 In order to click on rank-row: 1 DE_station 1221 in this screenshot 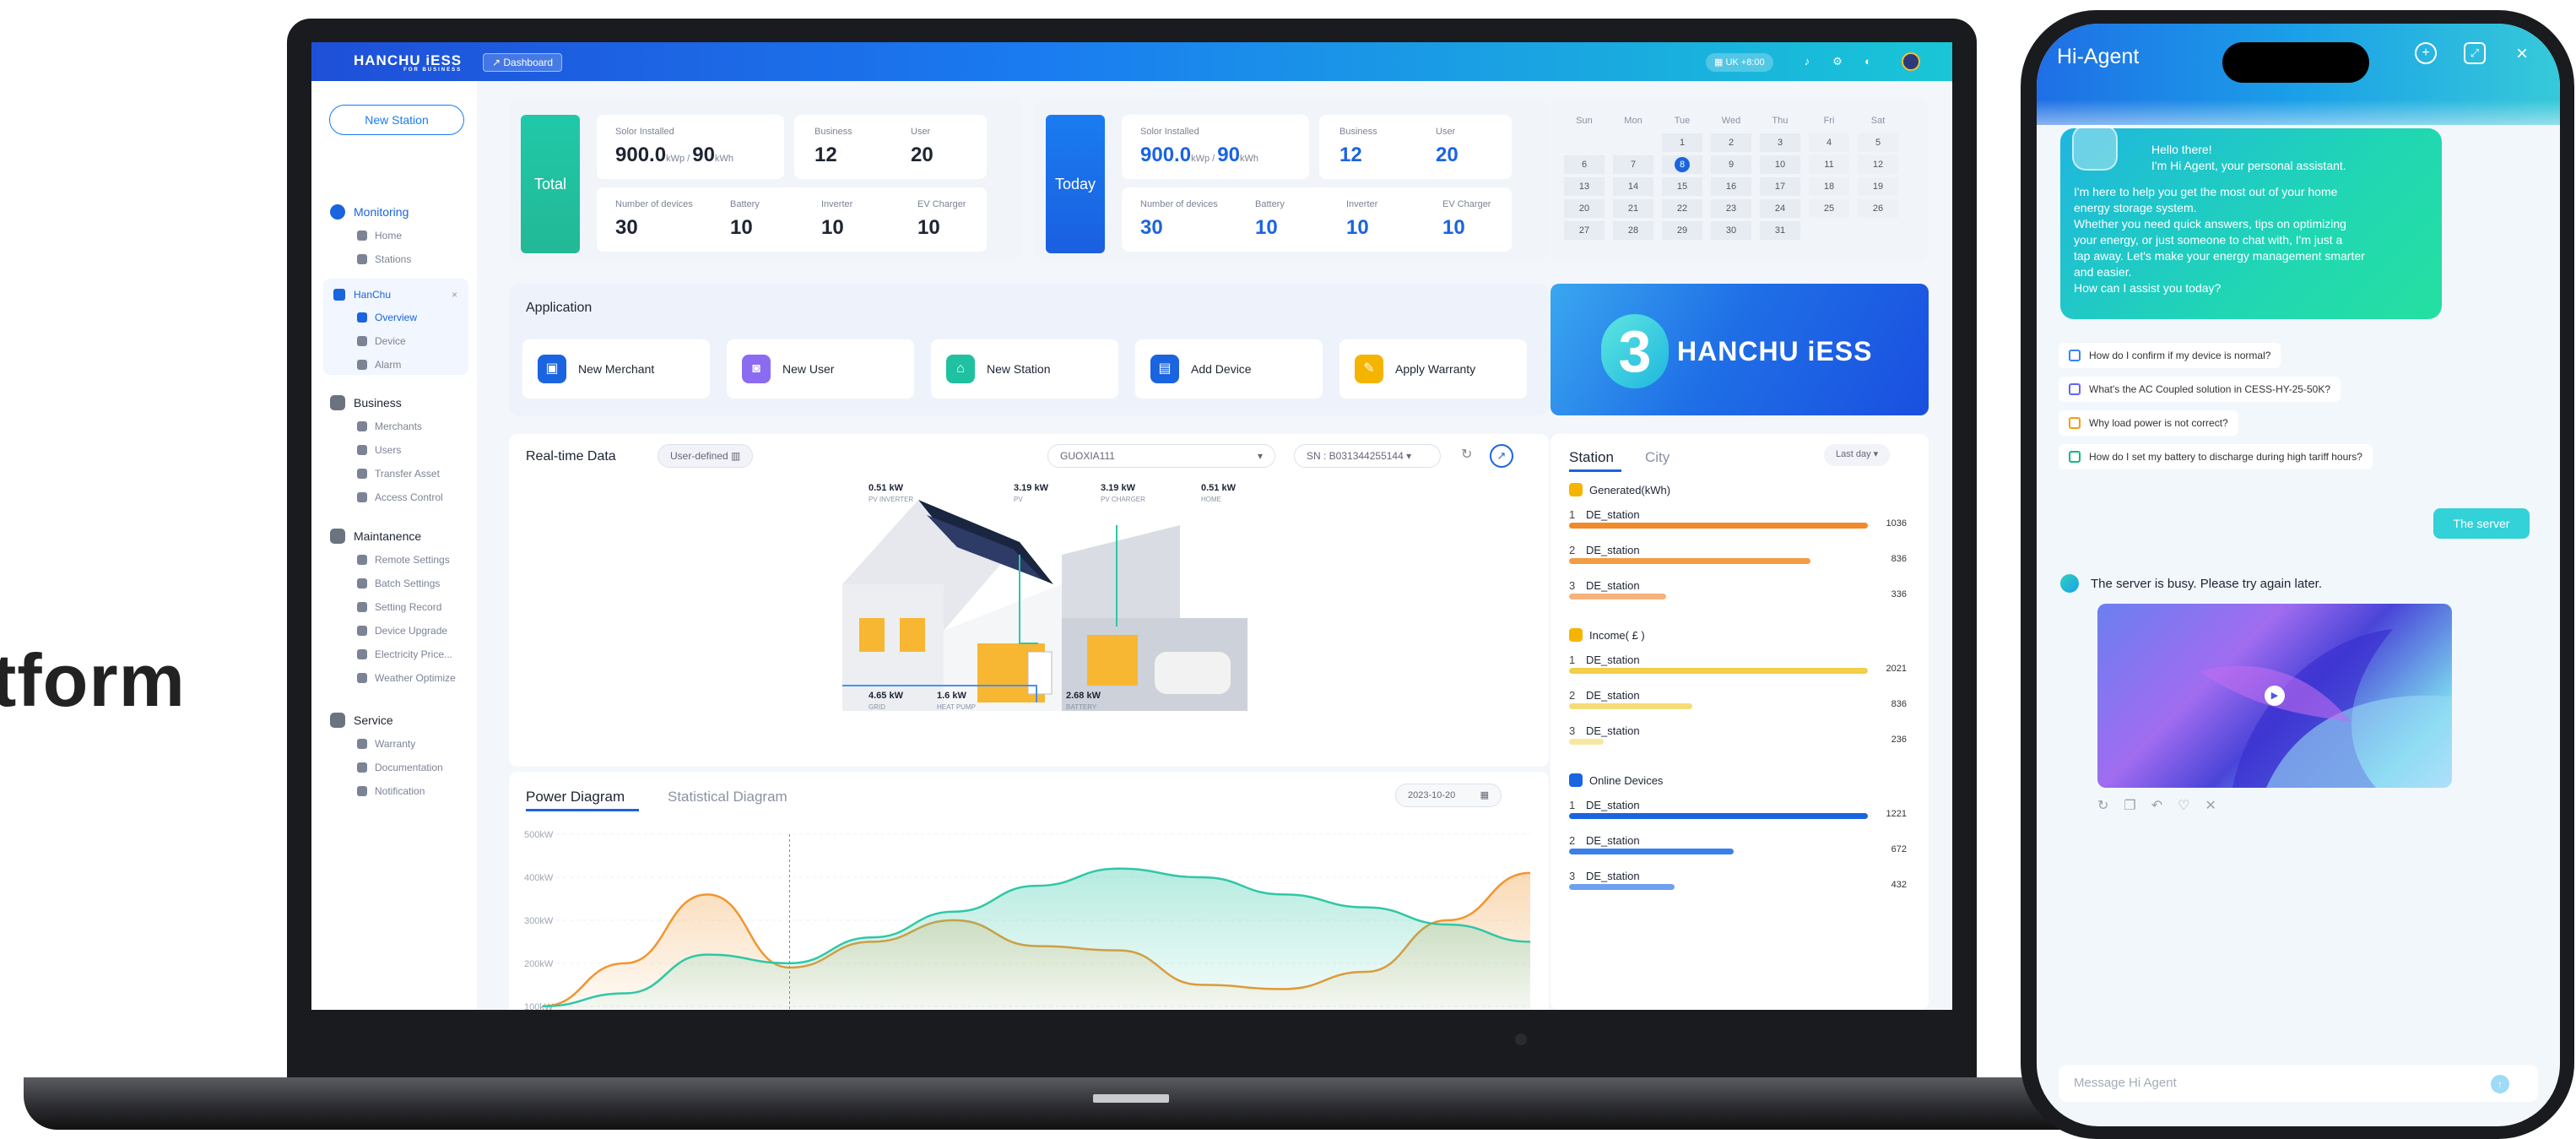, I will do `click(1738, 811)`.